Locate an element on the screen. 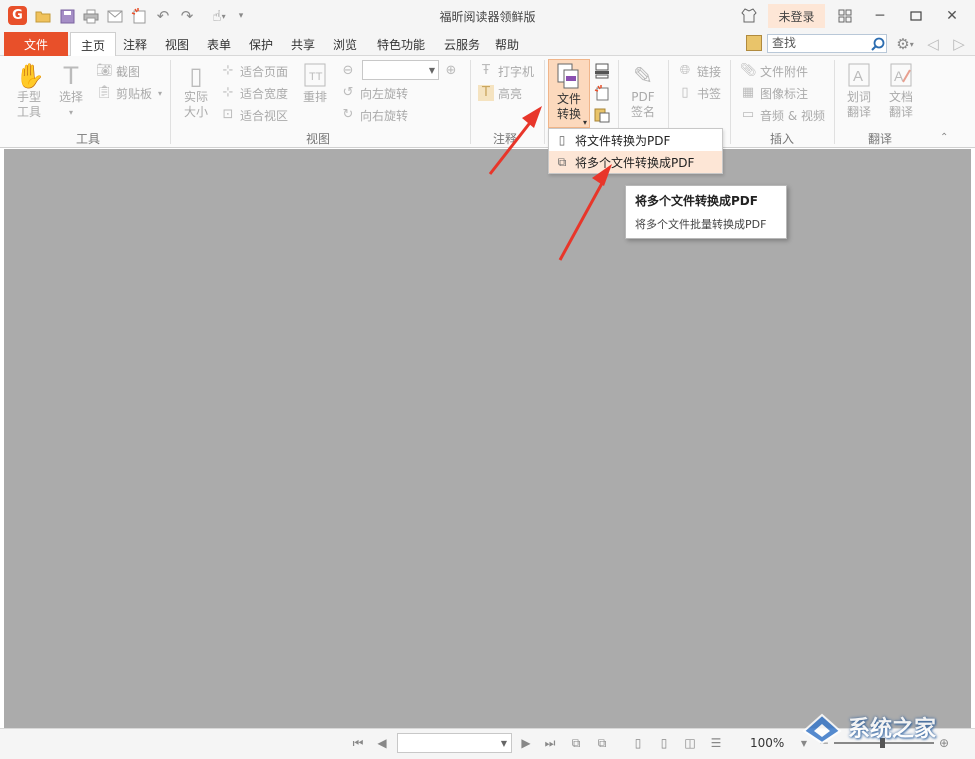 The height and width of the screenshot is (759, 975). svg-text: TT is located at coordinates (316, 77).